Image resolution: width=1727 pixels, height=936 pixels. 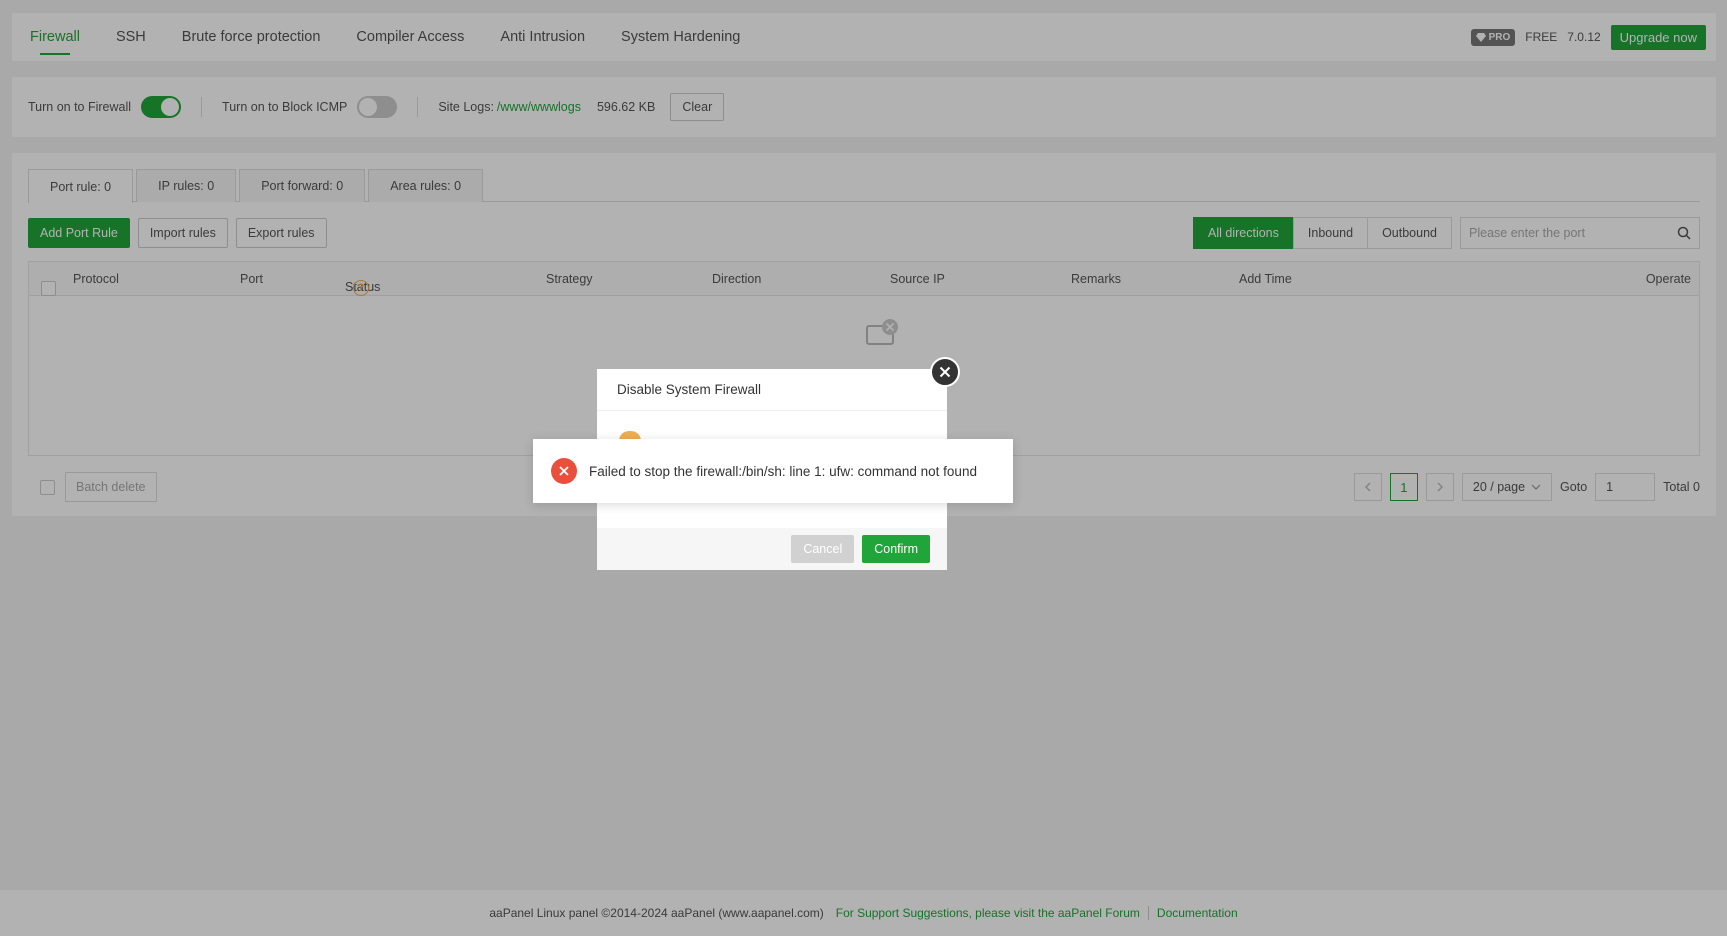 I want to click on cancel-button: Cancel, so click(x=823, y=549).